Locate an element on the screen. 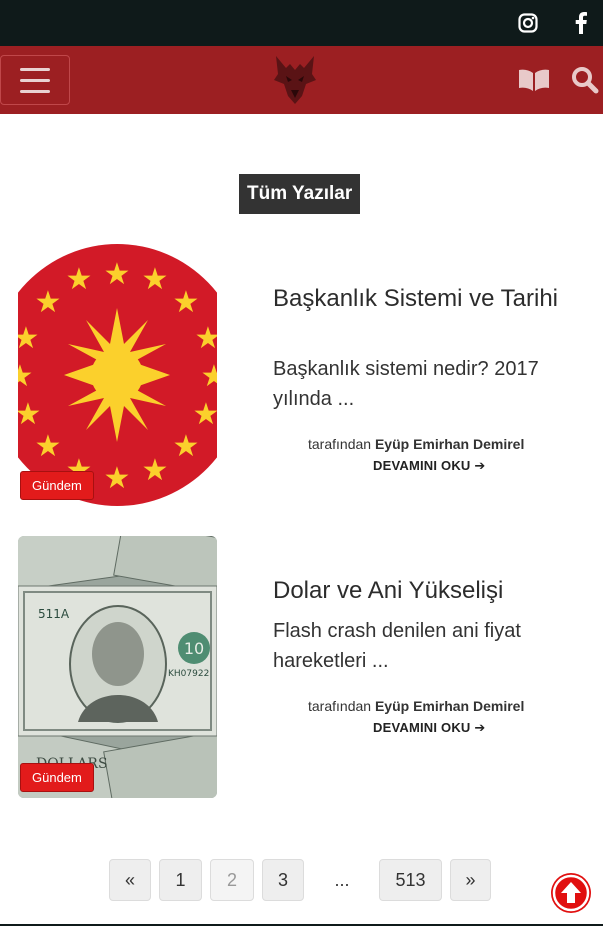 The height and width of the screenshot is (926, 603). post-title: Başkanlık Sistemi ve Tarihi is located at coordinates (423, 299).